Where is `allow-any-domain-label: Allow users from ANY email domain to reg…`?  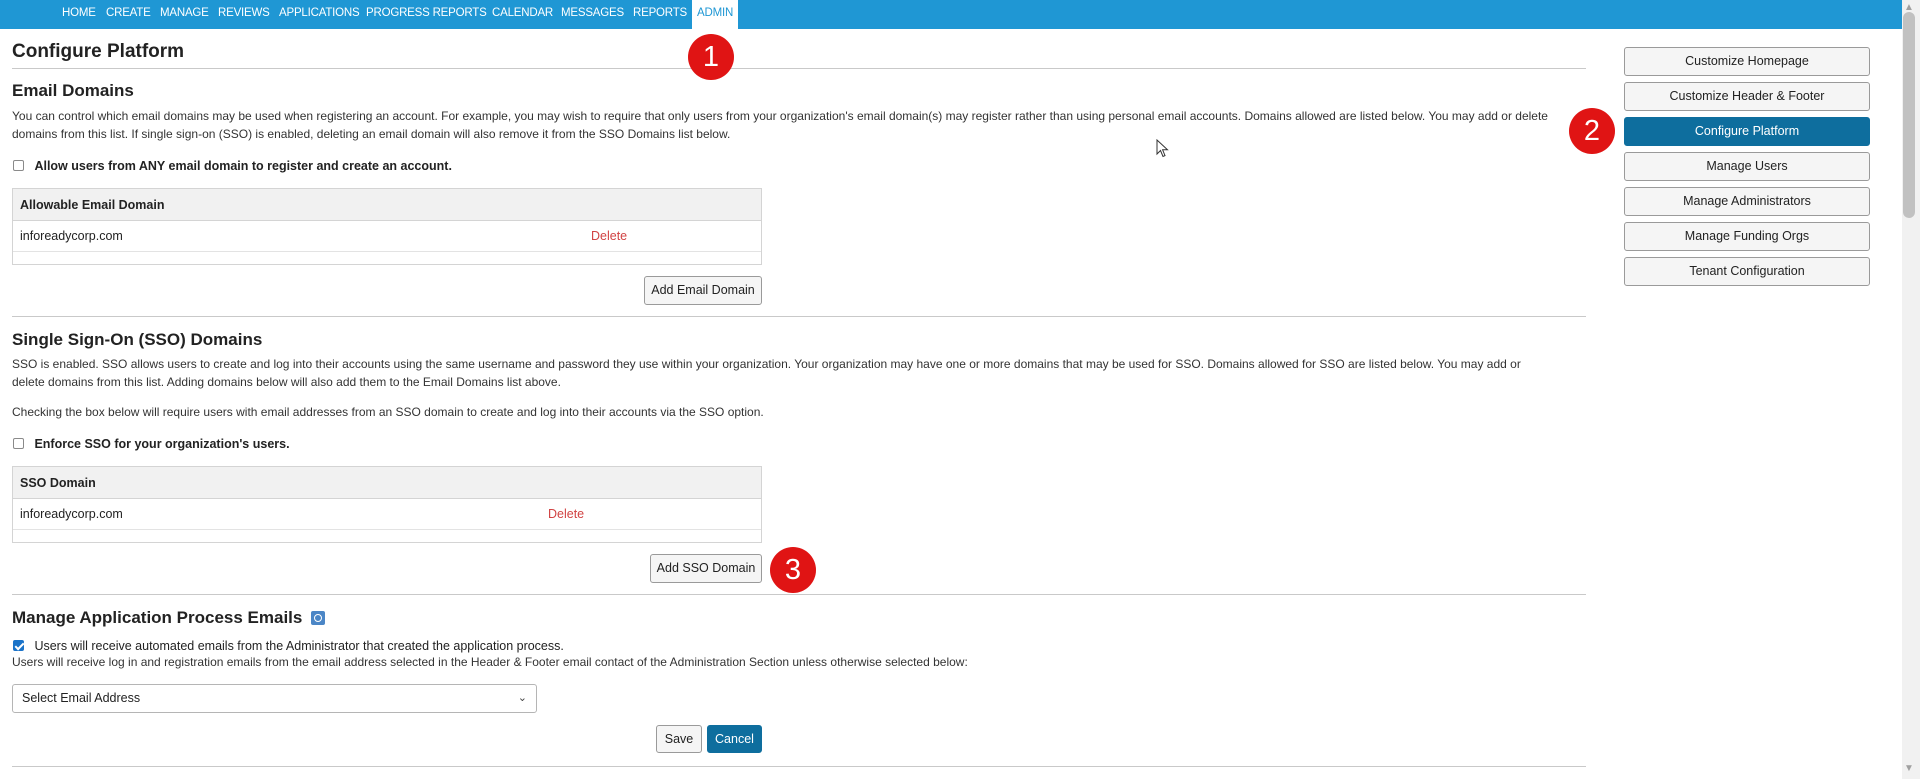
allow-any-domain-label: Allow users from ANY email domain to reg… is located at coordinates (243, 166).